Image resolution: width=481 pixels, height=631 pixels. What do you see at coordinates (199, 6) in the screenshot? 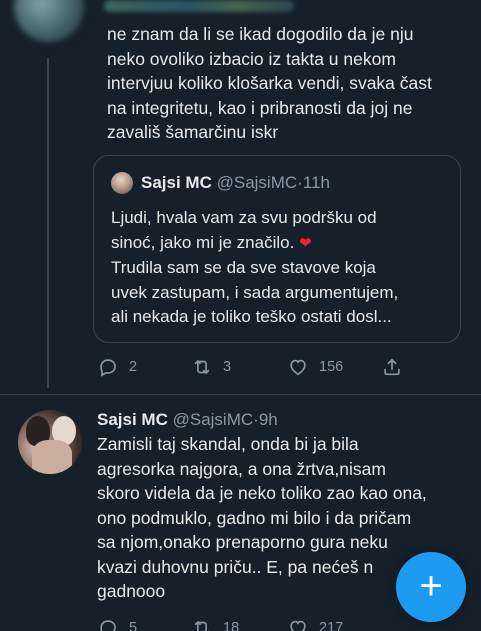
I see `blurred-author-name` at bounding box center [199, 6].